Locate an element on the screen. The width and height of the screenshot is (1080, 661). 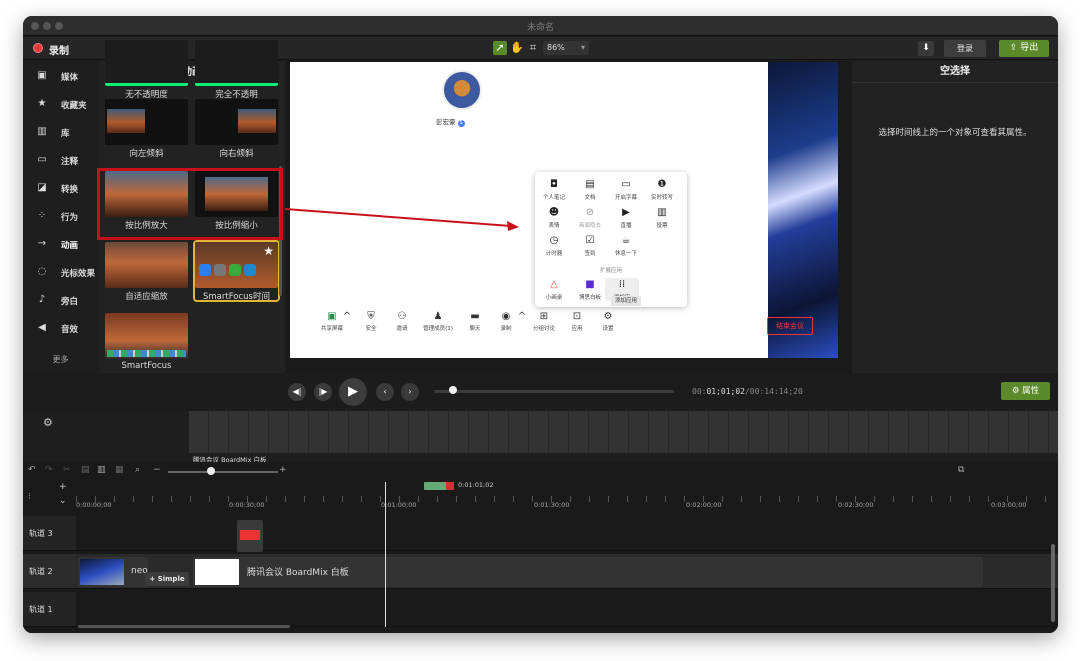
animation-thumbnail: ★ is located at coordinates (236, 265).